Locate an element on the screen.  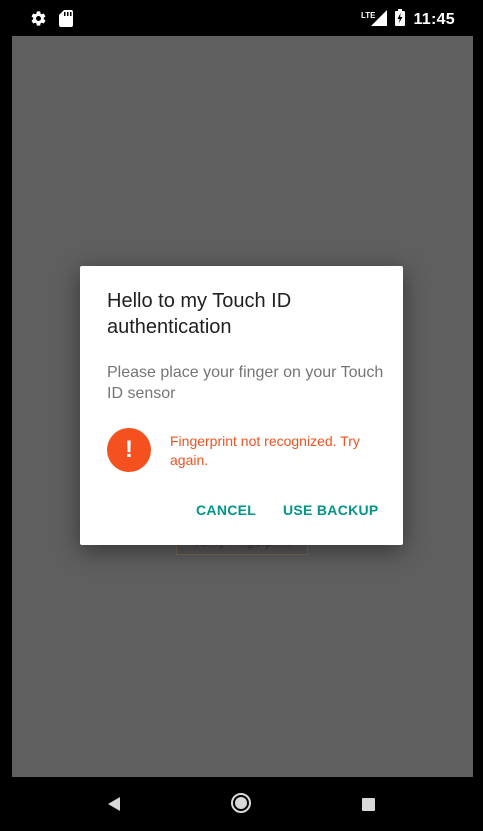
status-bar: LTE 11:45 is located at coordinates (242, 18).